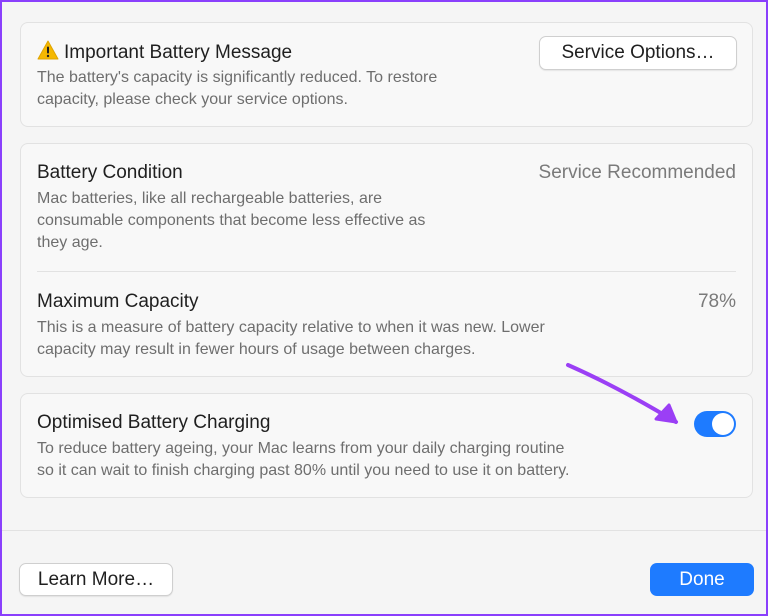  Describe the element at coordinates (48, 50) in the screenshot. I see `warning-icon` at that location.